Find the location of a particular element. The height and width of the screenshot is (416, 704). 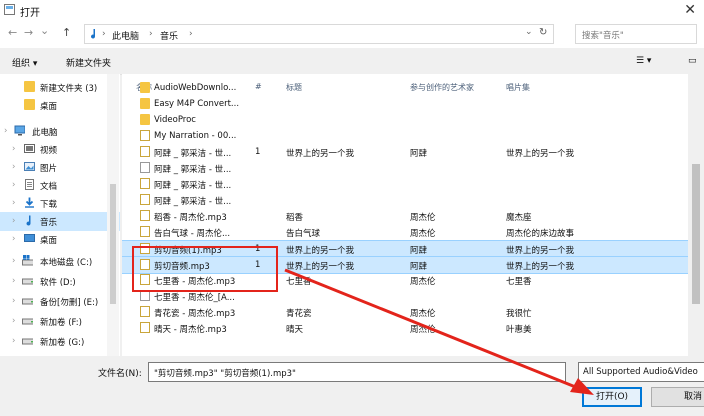

filename-value: "剪切音频.mp3" "剪切音频(1).mp3" is located at coordinates (225, 374).